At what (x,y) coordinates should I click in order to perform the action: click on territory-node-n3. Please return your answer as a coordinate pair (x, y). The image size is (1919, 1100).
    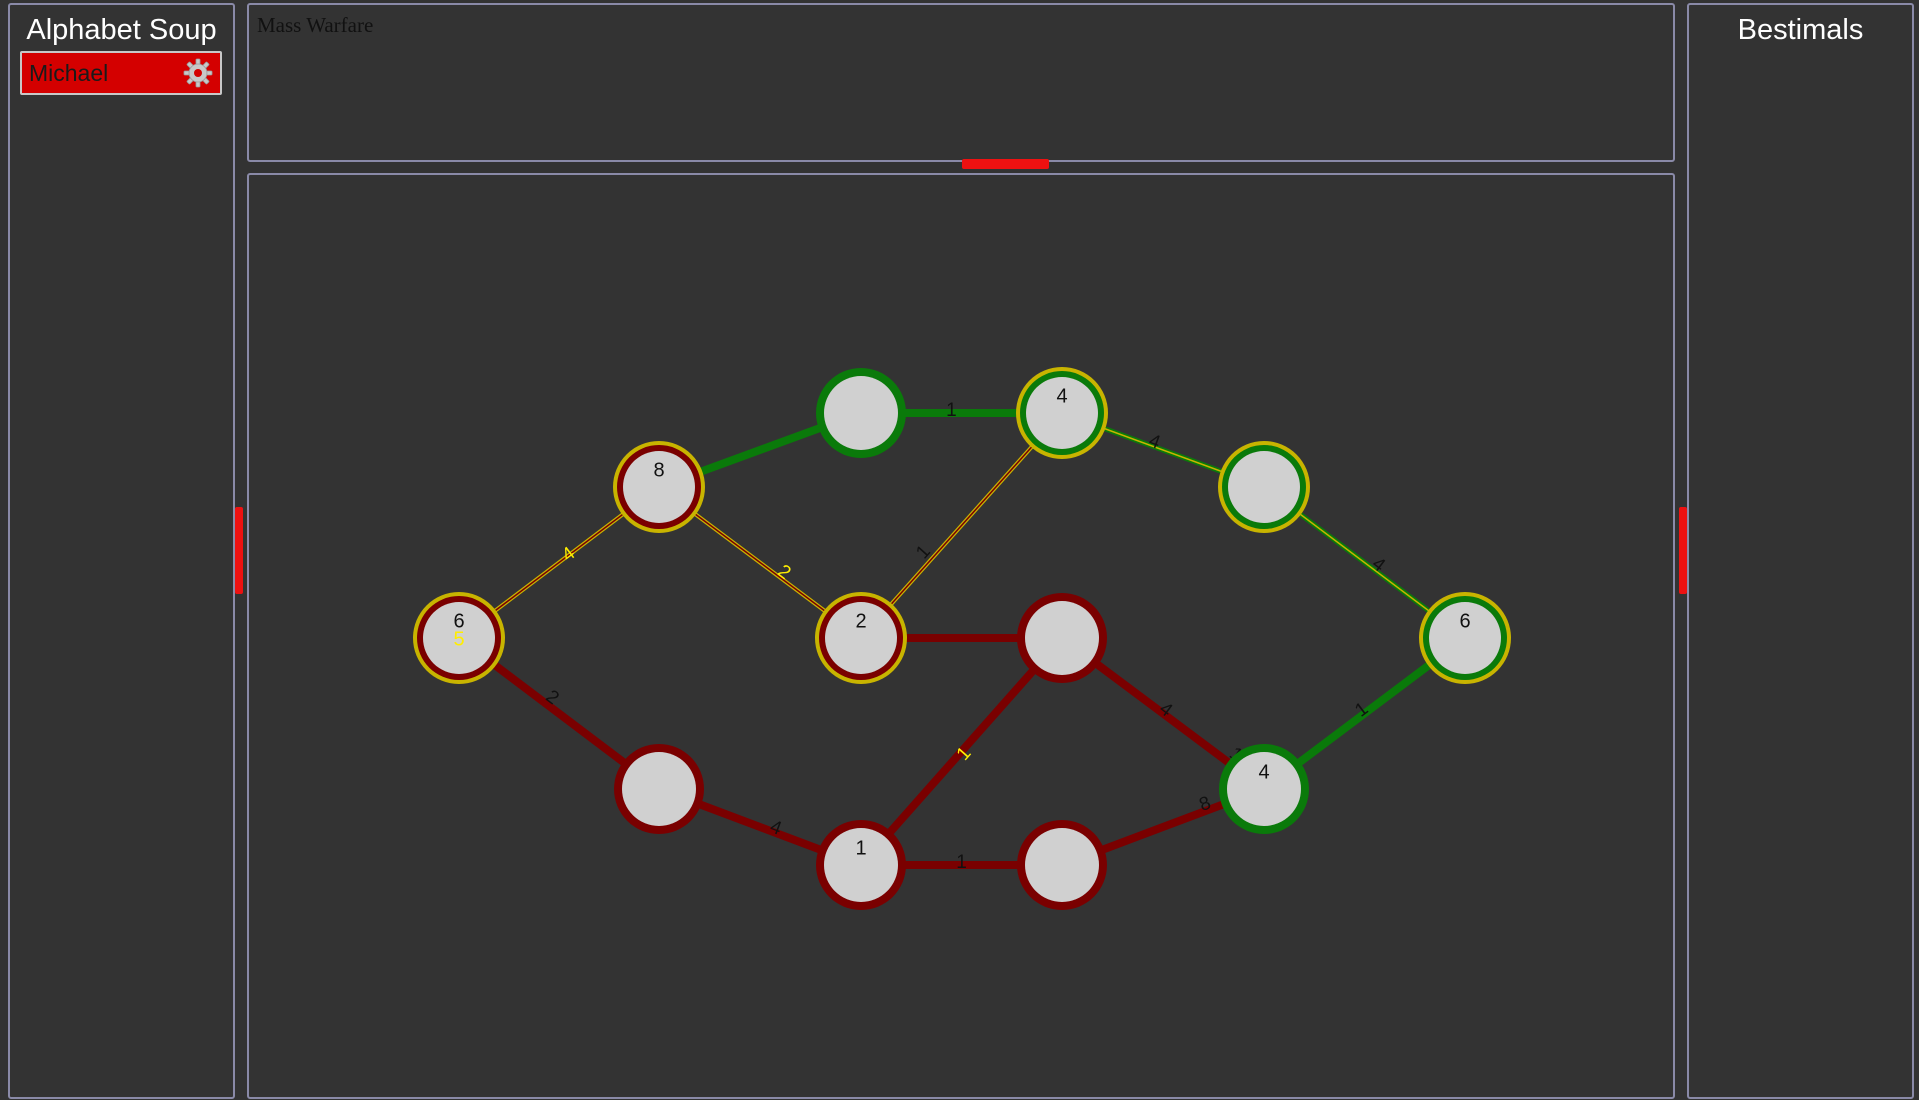
    Looking at the image, I should click on (659, 789).